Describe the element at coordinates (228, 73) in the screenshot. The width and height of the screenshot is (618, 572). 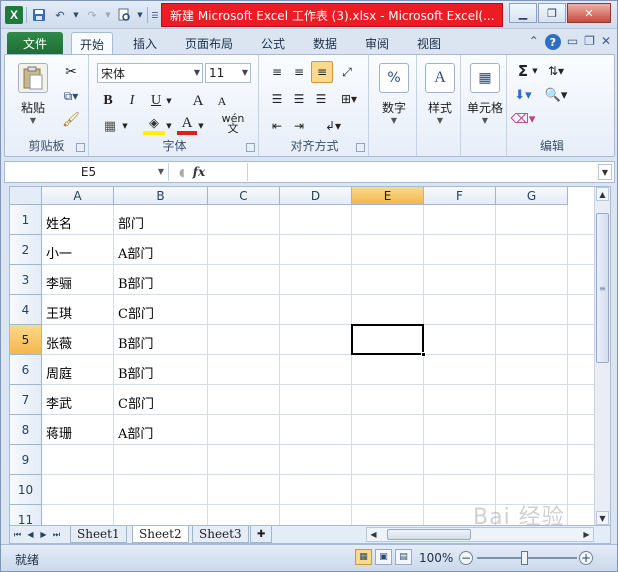
I see `font-size-box: 11 ▼` at that location.